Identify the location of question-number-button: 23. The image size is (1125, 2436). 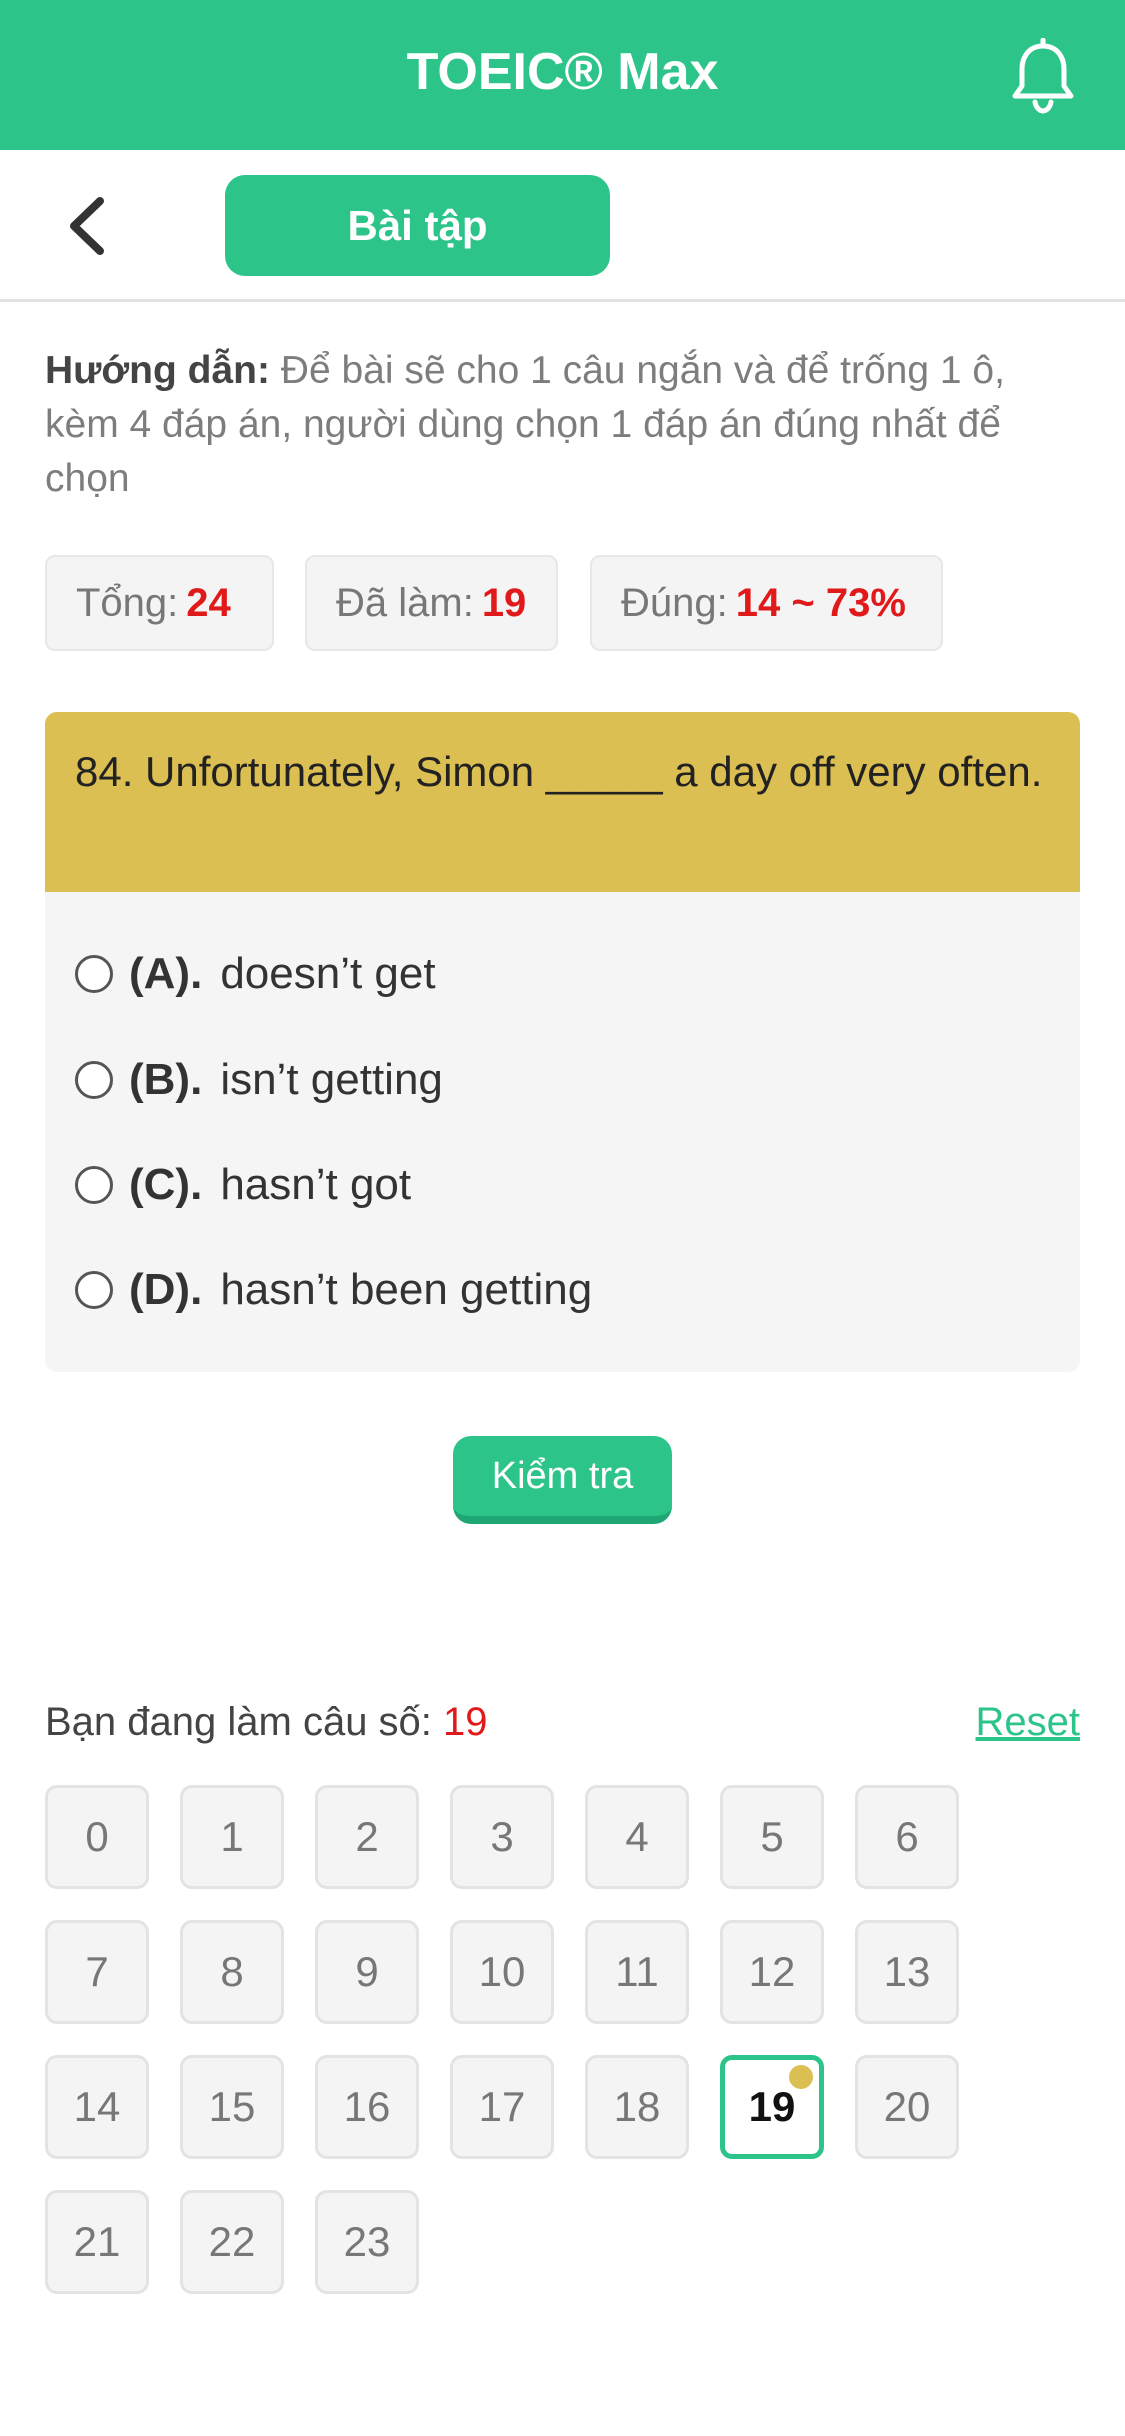
(367, 2242).